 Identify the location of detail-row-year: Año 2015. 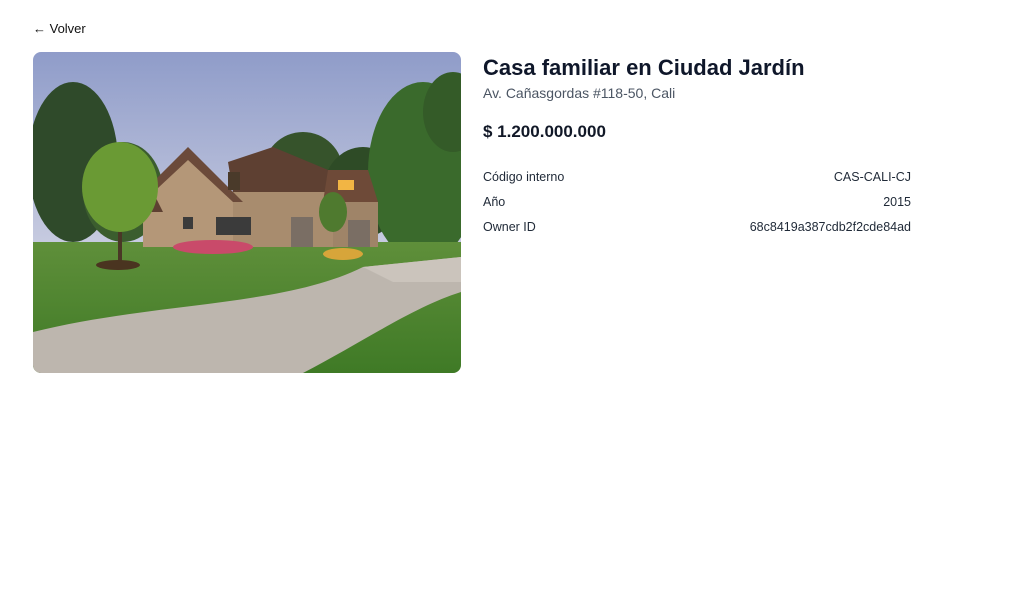
(697, 201).